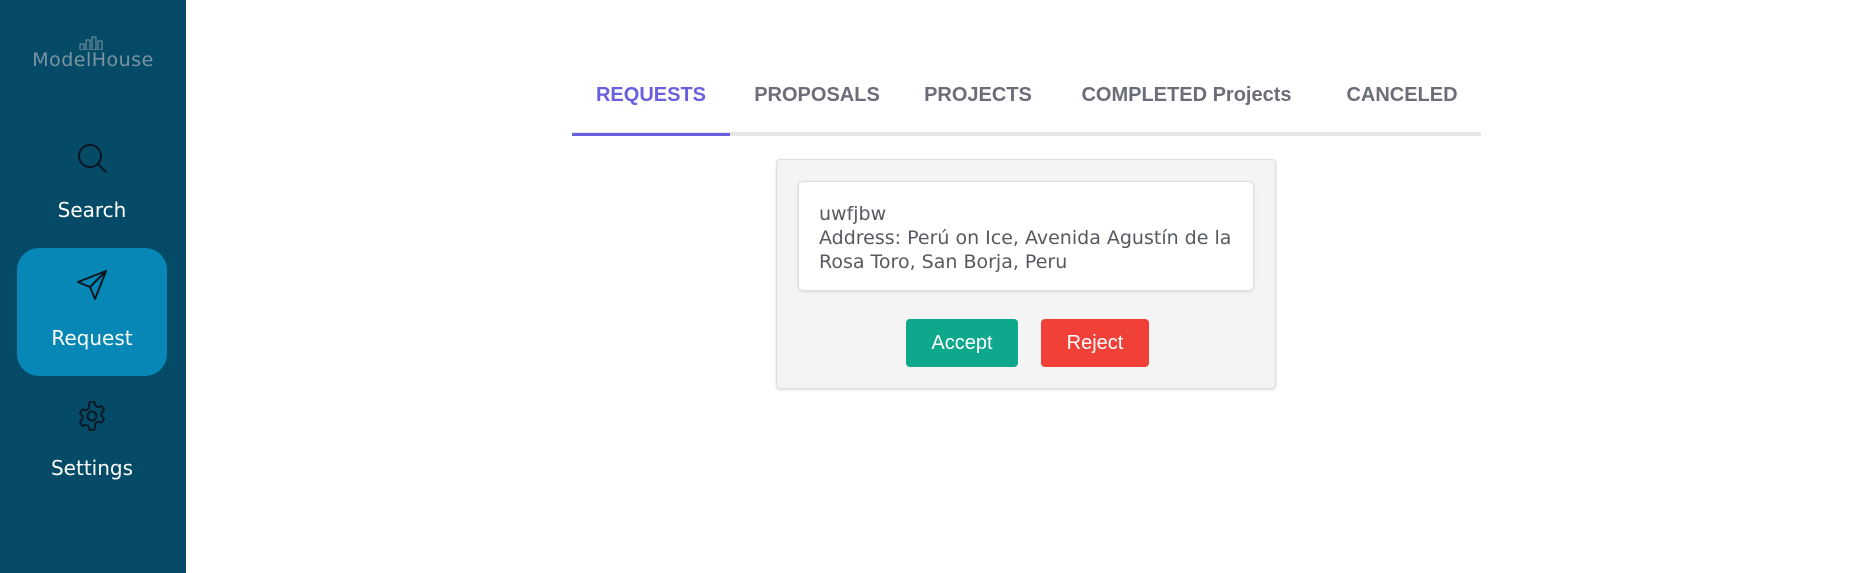 The height and width of the screenshot is (573, 1866). I want to click on tab-requests: REQUESTS, so click(651, 104).